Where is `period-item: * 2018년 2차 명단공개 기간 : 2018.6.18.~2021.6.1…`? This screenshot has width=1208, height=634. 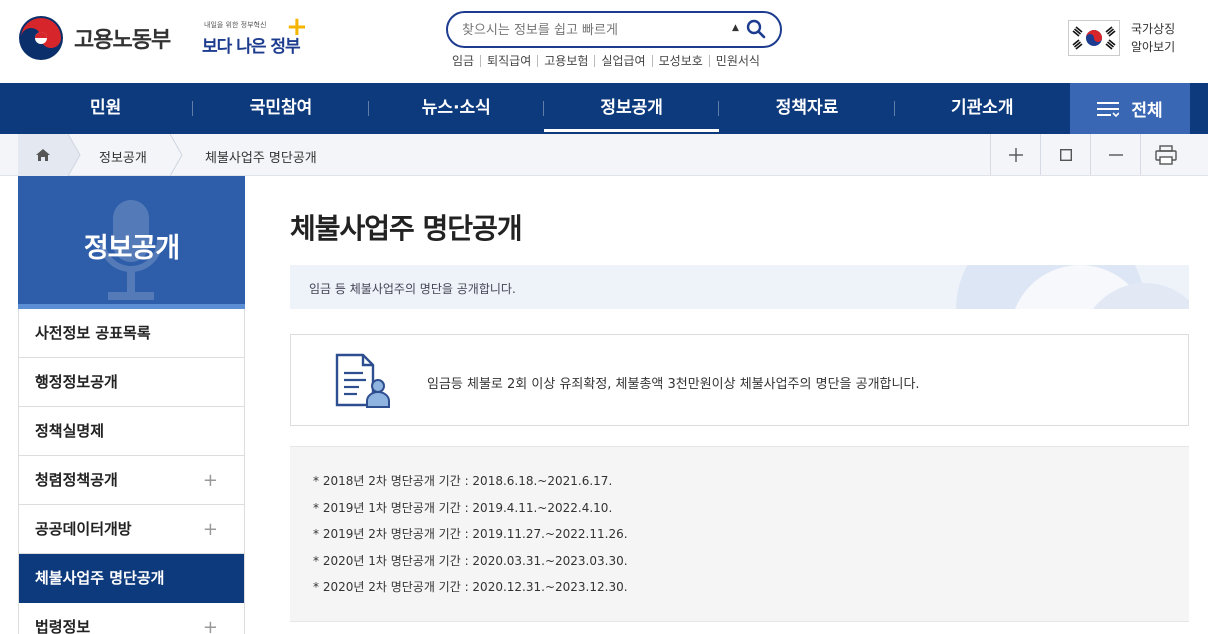 period-item: * 2018년 2차 명단공개 기간 : 2018.6.18.~2021.6.1… is located at coordinates (463, 481).